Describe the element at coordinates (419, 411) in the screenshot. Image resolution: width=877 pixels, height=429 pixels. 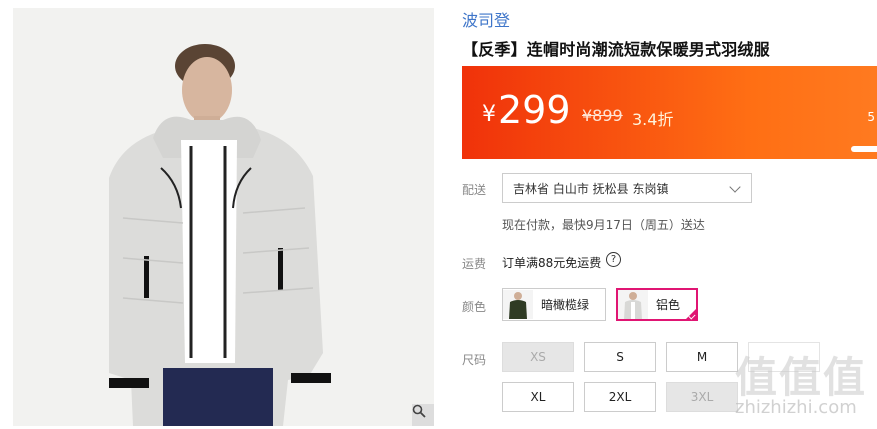
I see `magnifier-icon` at that location.